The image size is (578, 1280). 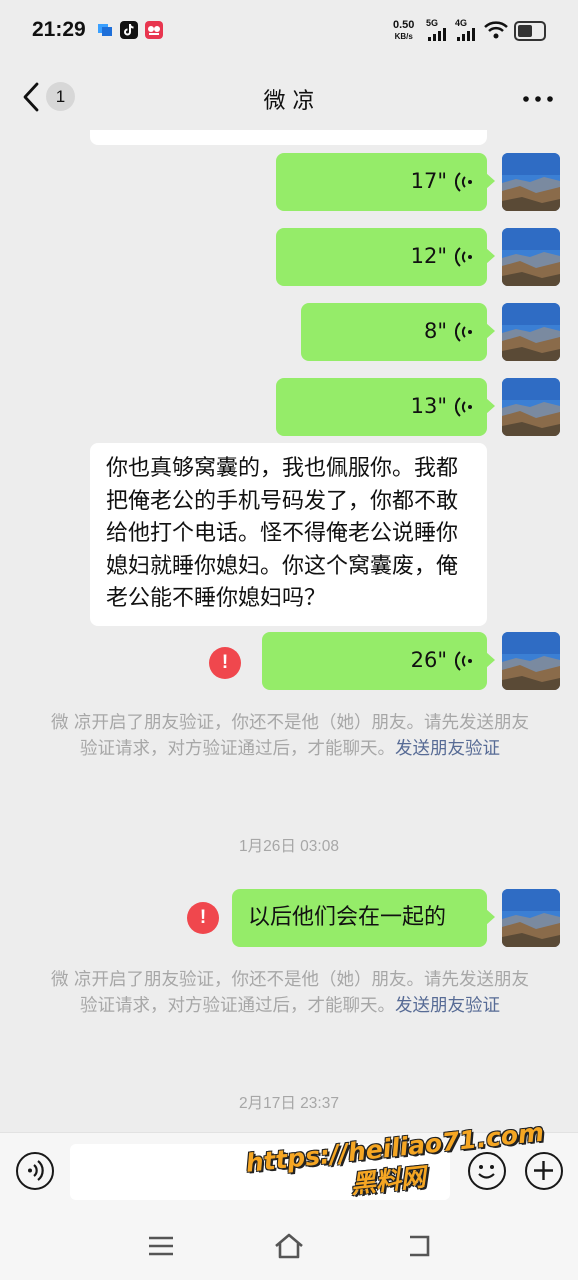 What do you see at coordinates (428, 181) in the screenshot?
I see `voice-duration: 17"` at bounding box center [428, 181].